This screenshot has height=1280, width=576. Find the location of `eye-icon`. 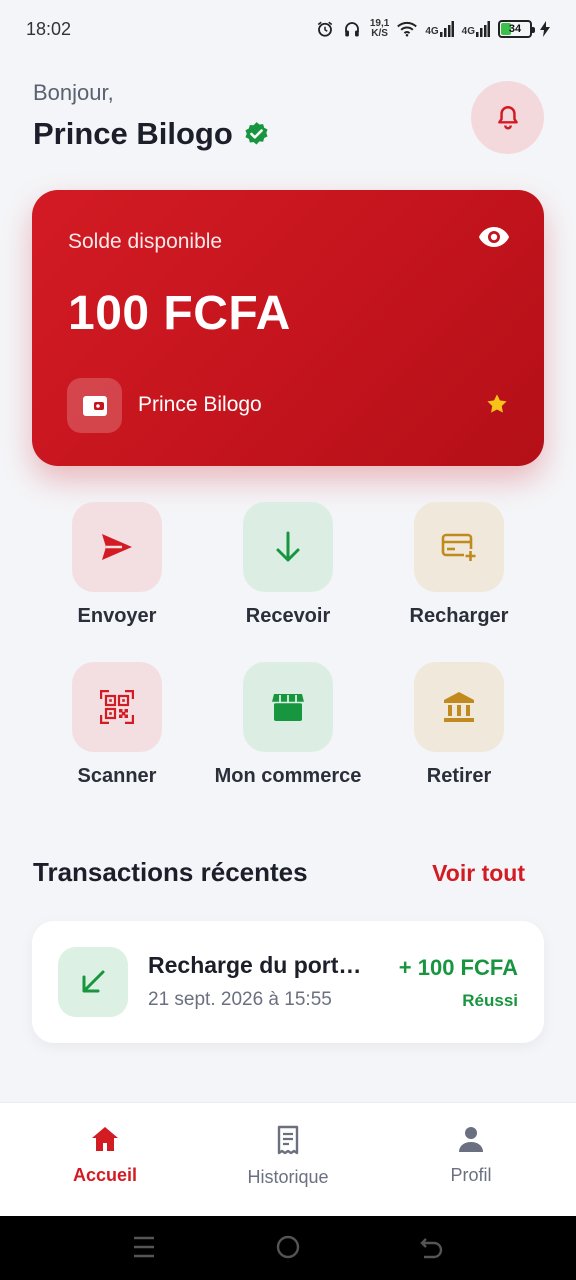

eye-icon is located at coordinates (494, 237).